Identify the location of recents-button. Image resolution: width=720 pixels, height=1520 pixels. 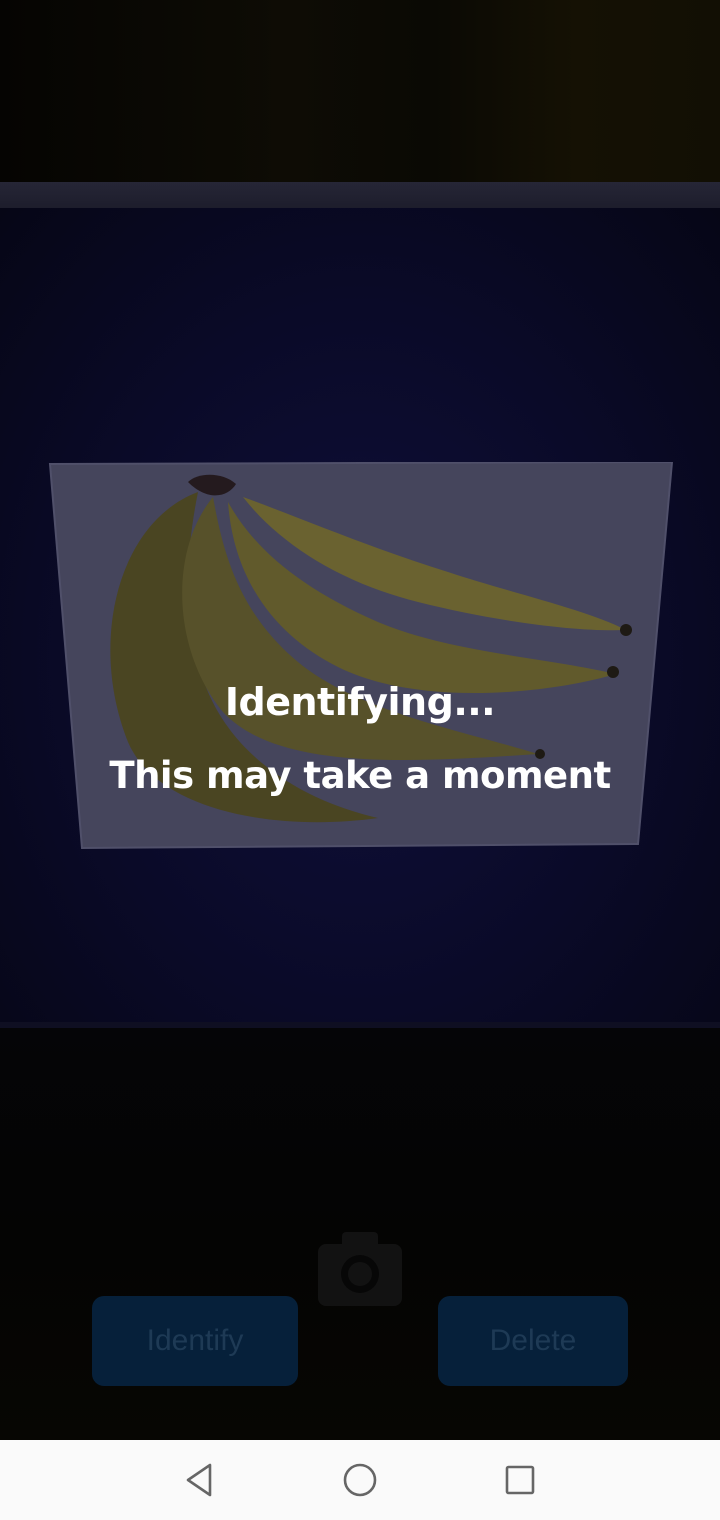
(520, 1480).